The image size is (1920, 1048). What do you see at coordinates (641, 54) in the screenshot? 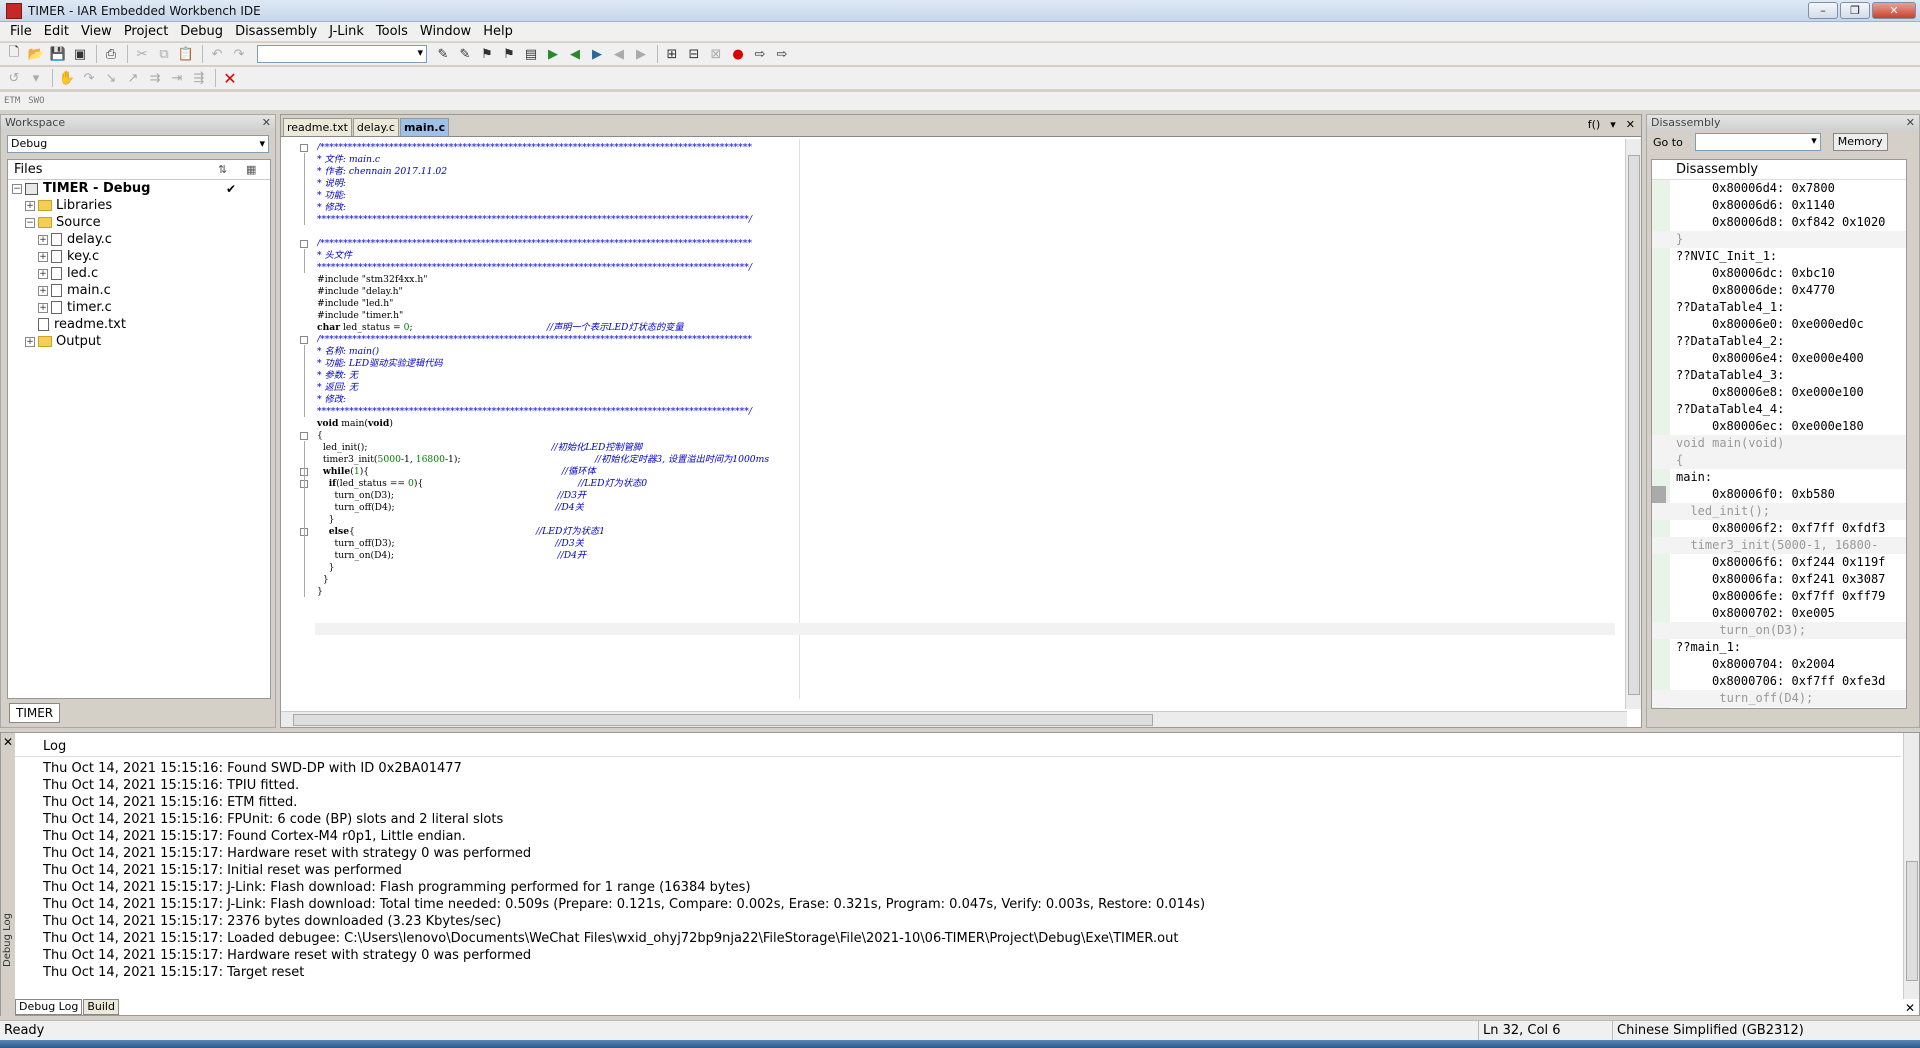
I see `navigate-forward-icon: ▶` at bounding box center [641, 54].